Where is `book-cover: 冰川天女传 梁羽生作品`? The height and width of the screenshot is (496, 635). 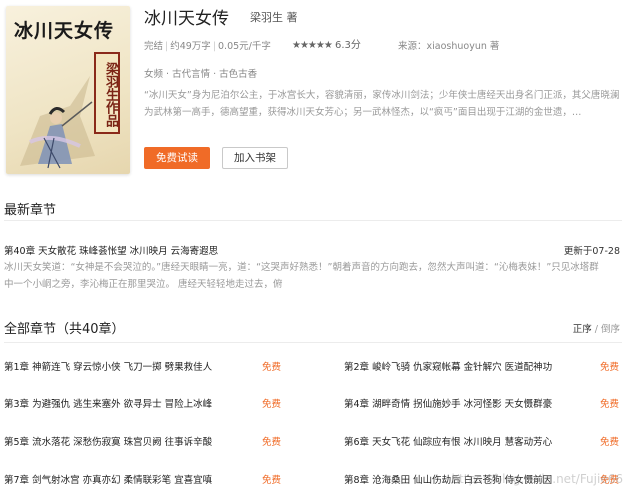
book-cover: 冰川天女传 梁羽生作品 is located at coordinates (68, 90).